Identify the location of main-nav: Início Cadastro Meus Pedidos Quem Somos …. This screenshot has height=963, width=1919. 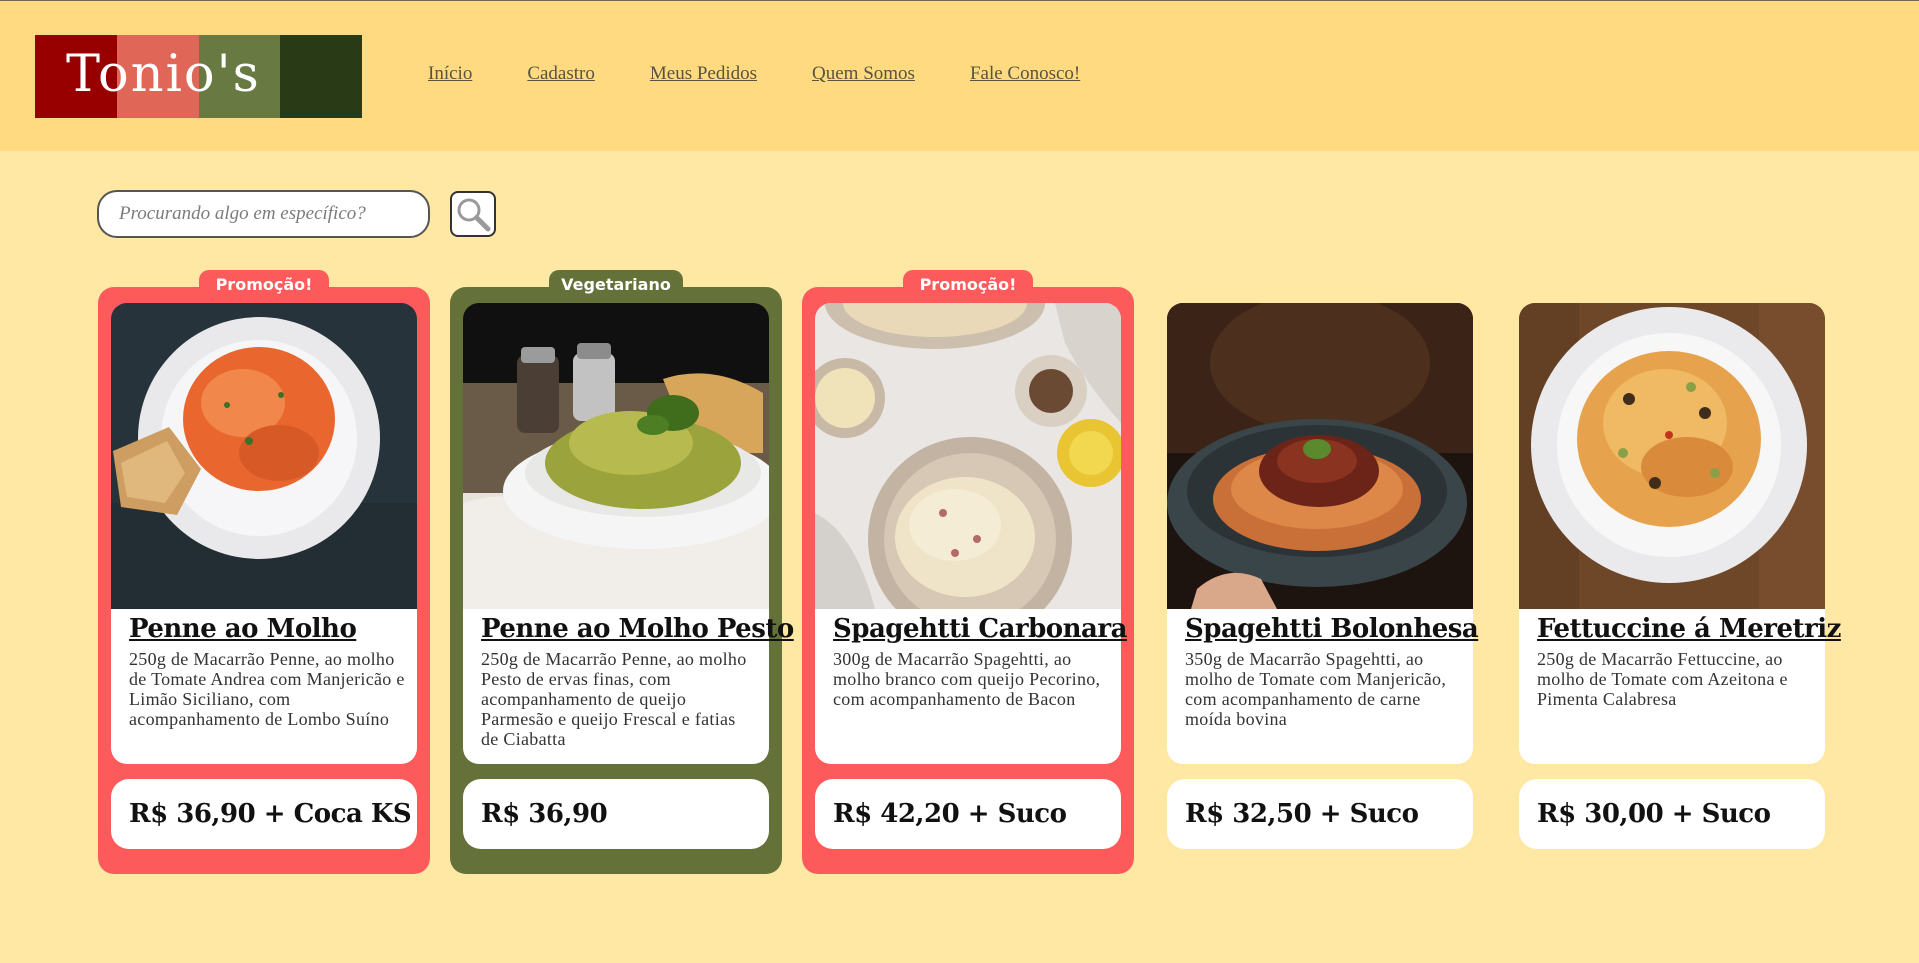
(781, 74).